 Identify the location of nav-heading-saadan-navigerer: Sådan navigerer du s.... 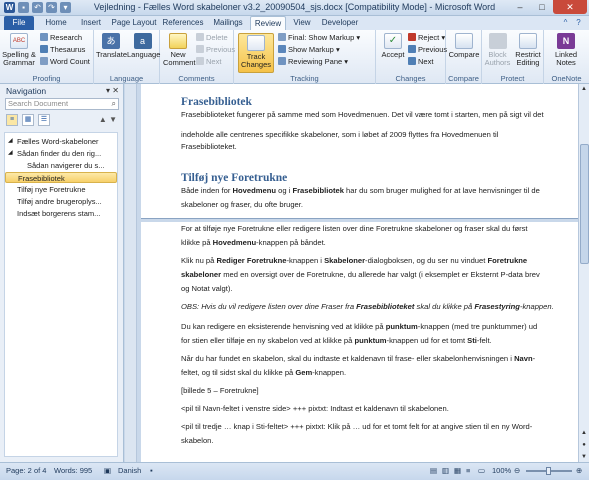
(61, 165).